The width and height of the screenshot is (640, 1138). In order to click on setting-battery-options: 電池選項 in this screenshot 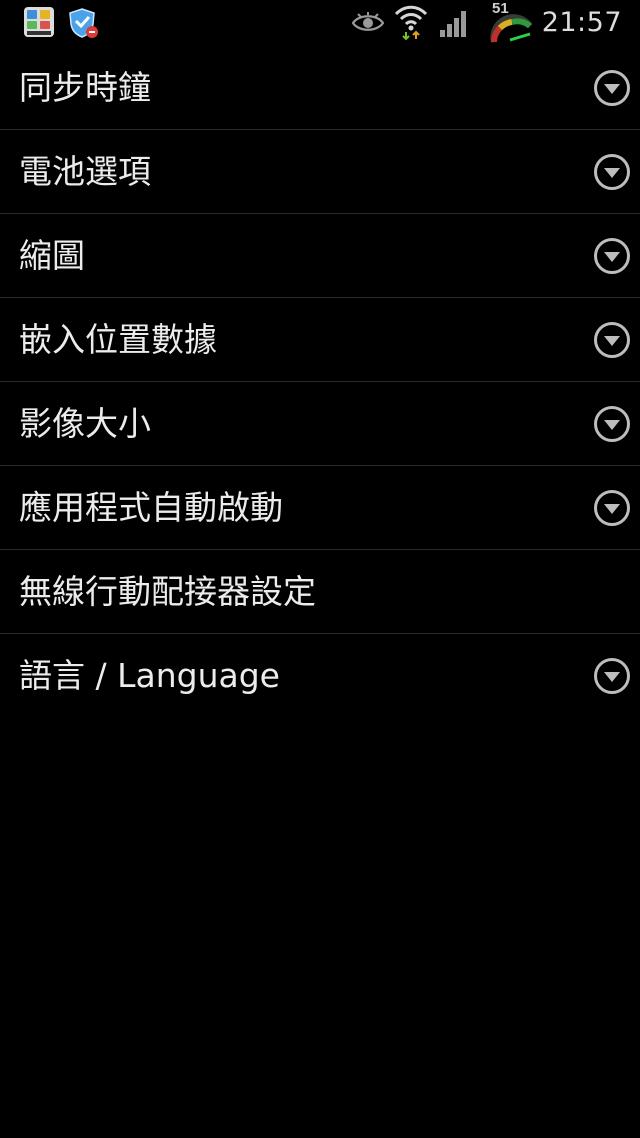, I will do `click(320, 172)`.